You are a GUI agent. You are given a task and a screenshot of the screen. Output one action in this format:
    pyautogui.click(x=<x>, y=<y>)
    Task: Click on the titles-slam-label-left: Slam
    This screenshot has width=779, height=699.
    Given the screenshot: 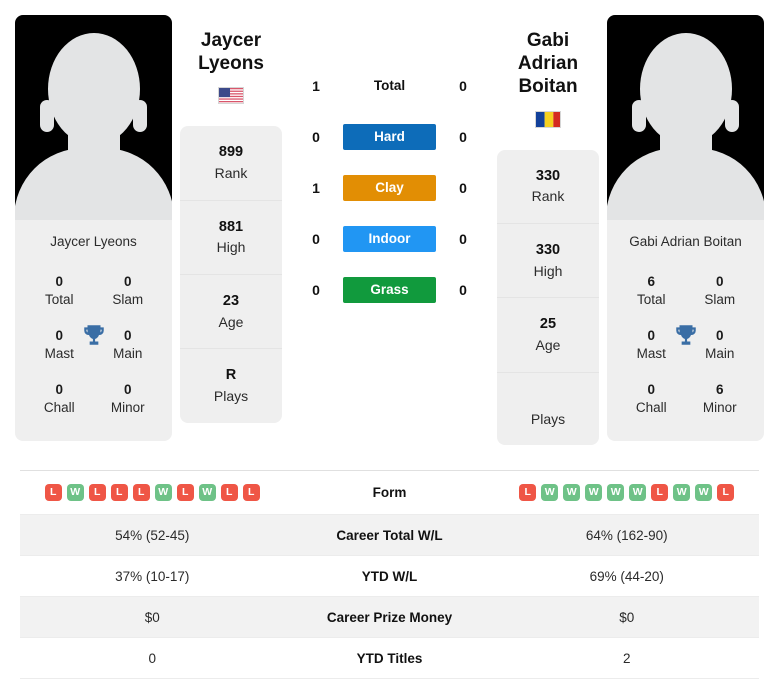 What is the action you would take?
    pyautogui.click(x=128, y=300)
    